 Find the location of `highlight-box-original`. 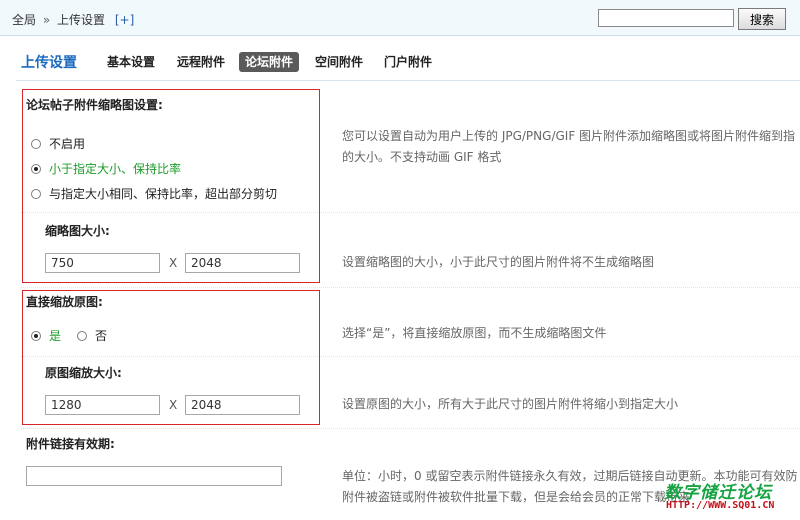

highlight-box-original is located at coordinates (171, 357).